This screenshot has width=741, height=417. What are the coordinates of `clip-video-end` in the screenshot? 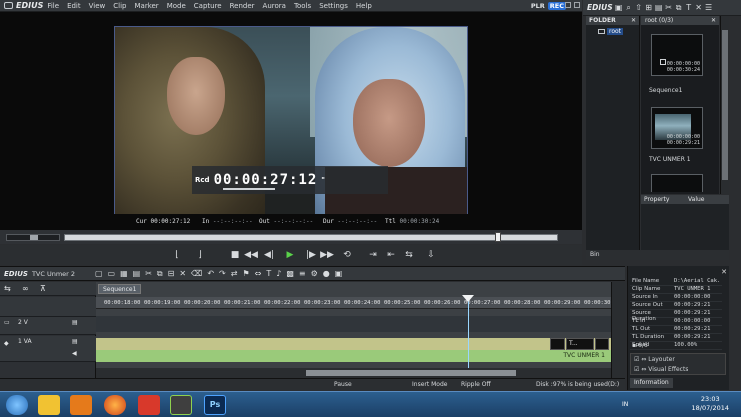 It's located at (602, 344).